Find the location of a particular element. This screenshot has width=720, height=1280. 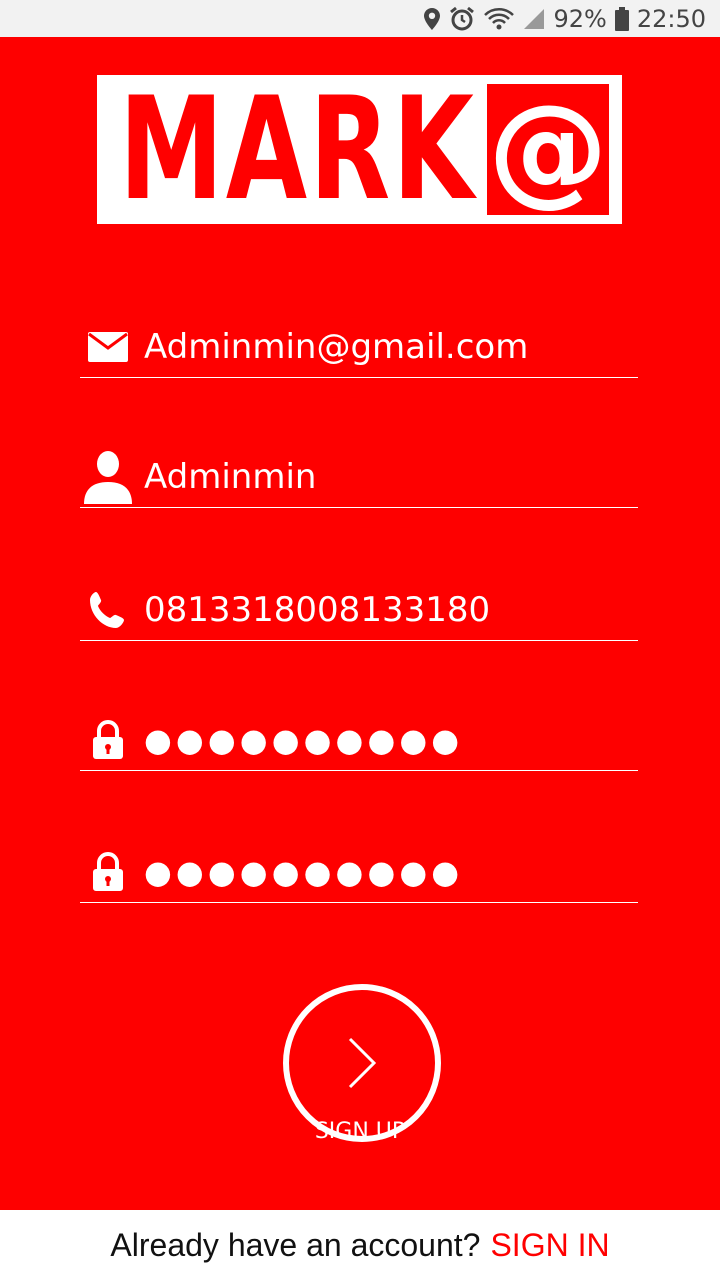

mark-logo: MARK @ is located at coordinates (359, 149).